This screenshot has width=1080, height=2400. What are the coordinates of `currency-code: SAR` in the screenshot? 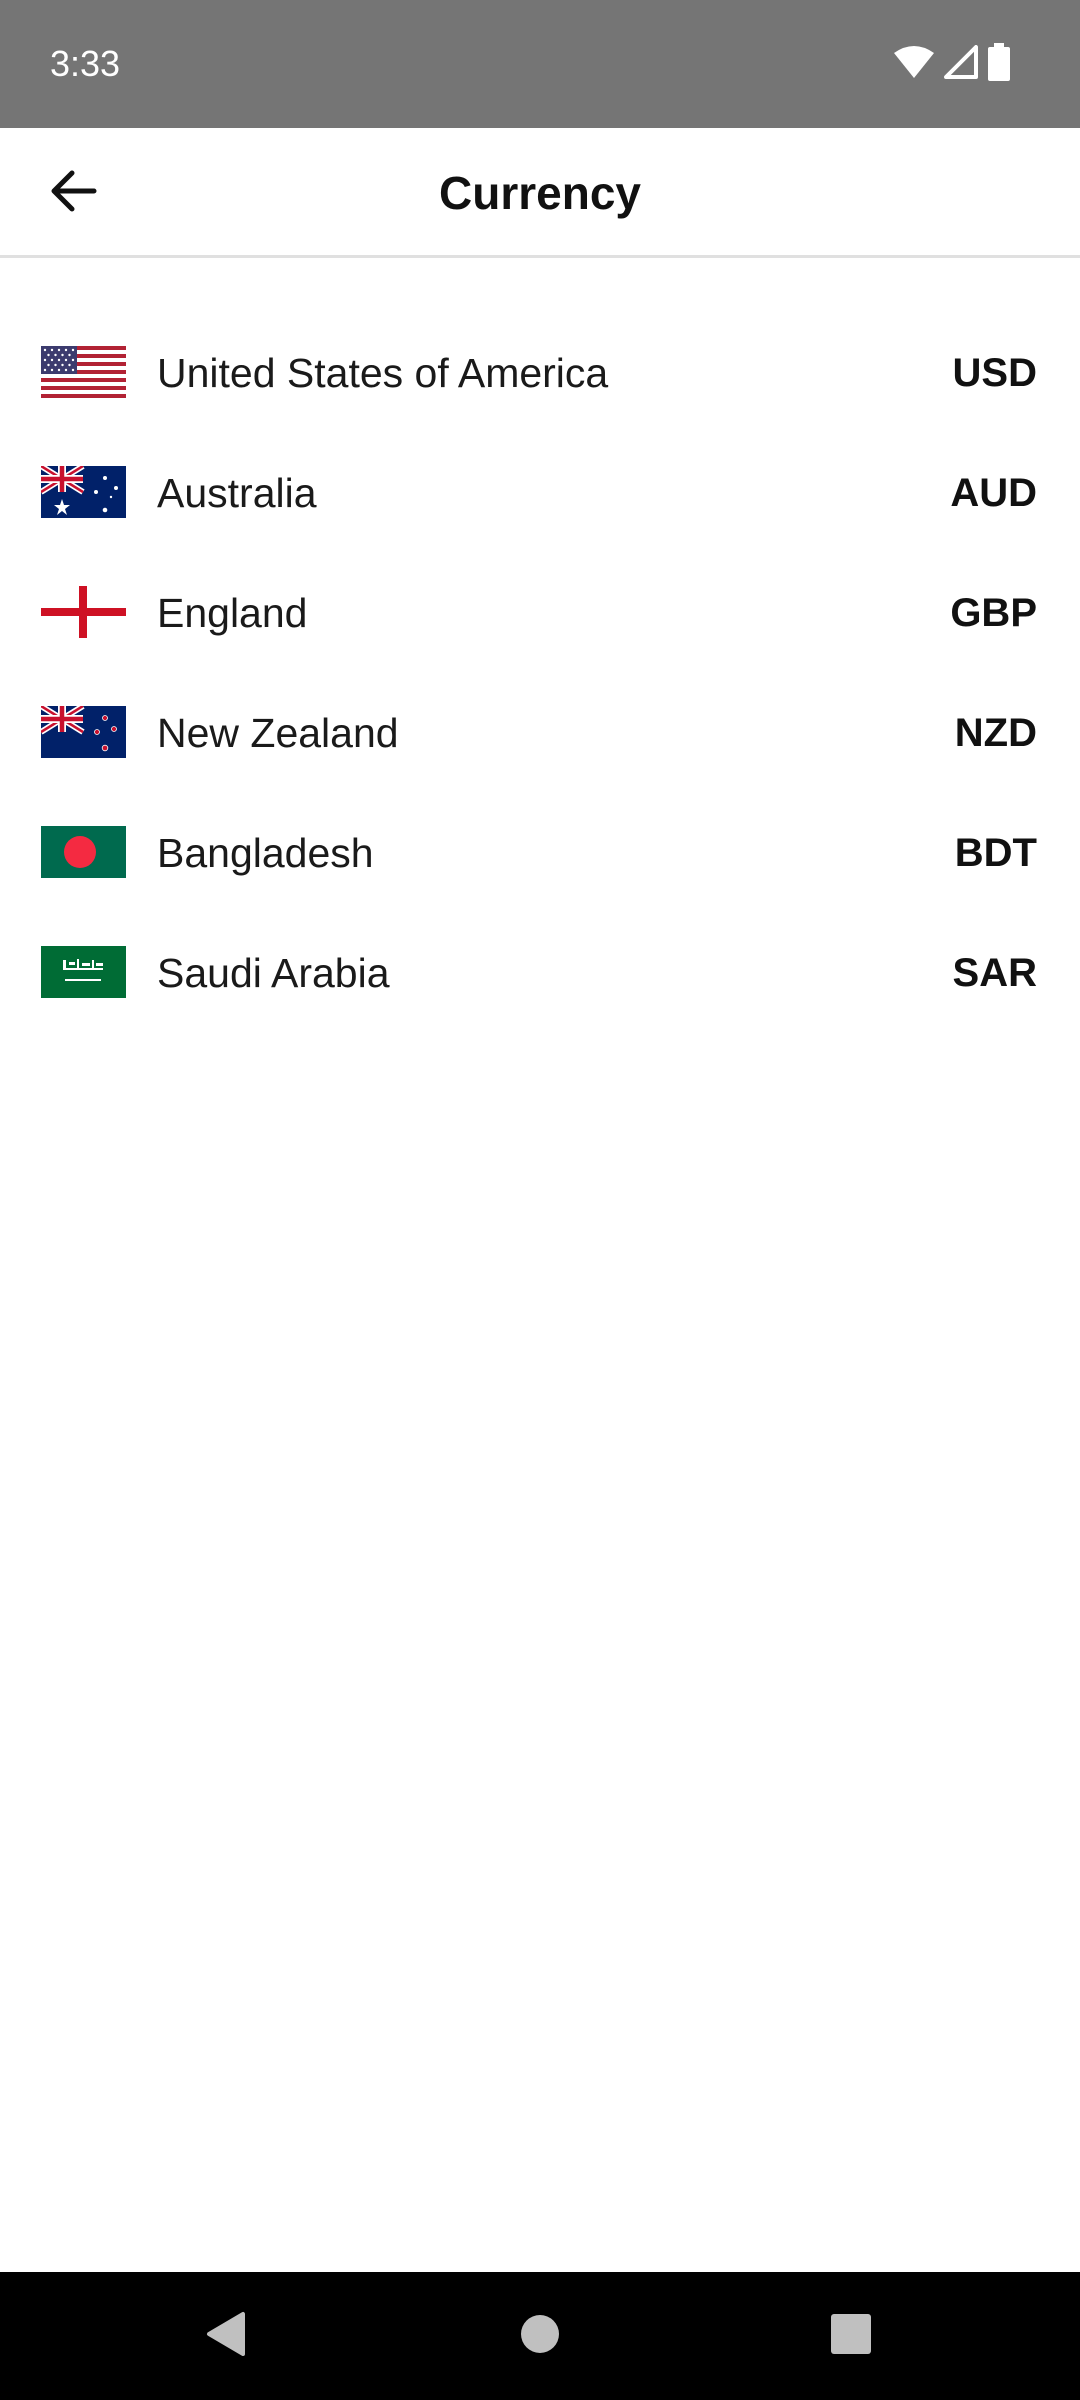 It's located at (994, 973).